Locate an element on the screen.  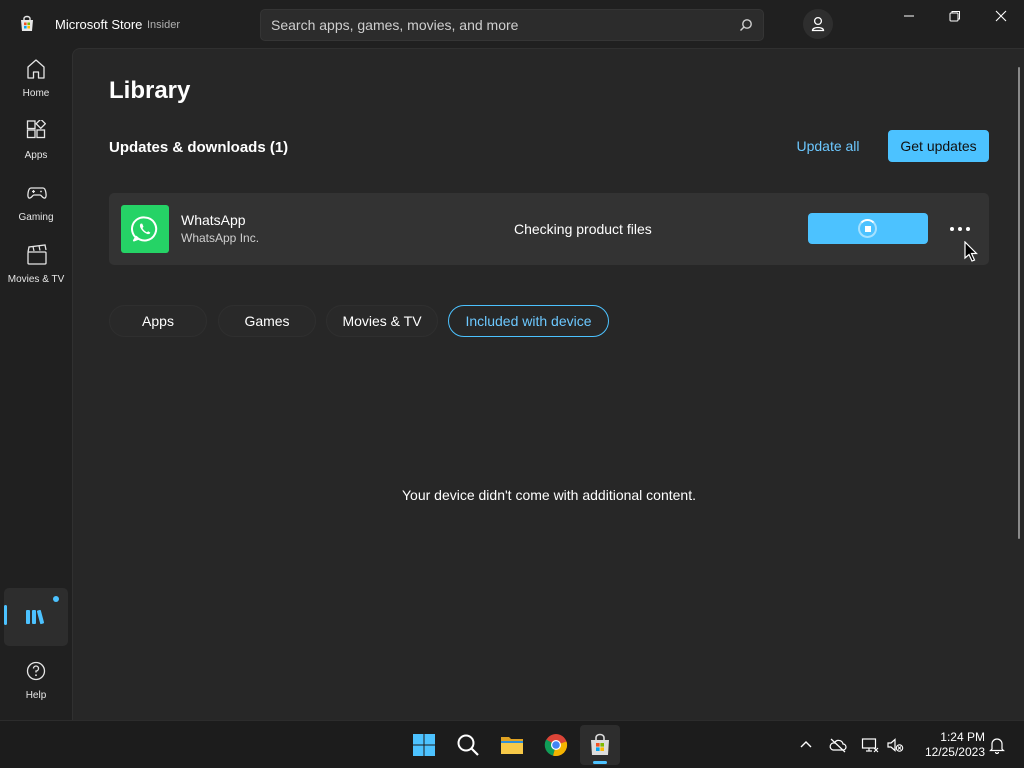
chrome-icon is located at coordinates (556, 745).